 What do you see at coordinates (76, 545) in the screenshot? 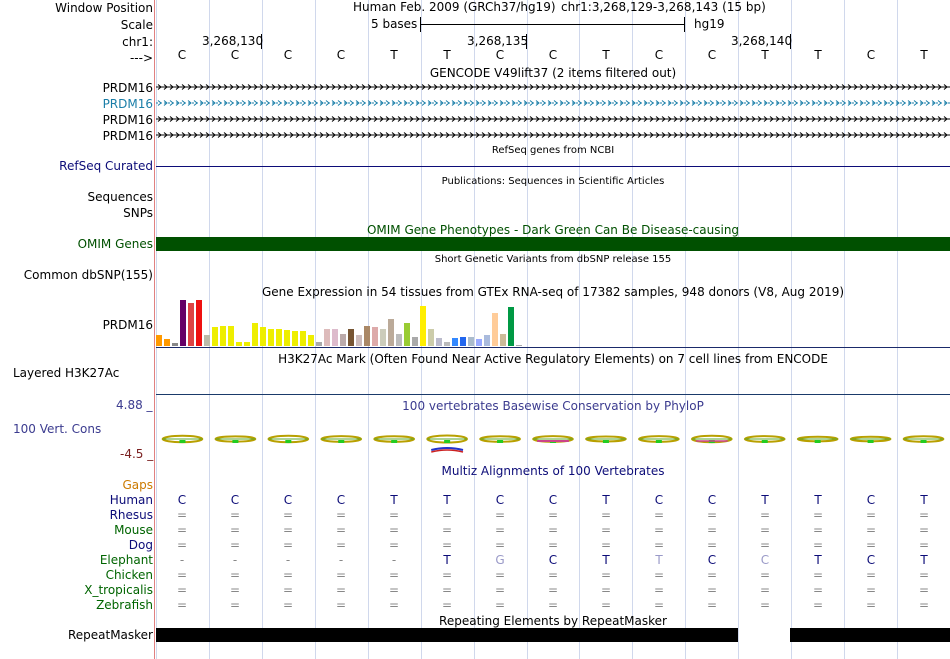
I see `species-label: Dog` at bounding box center [76, 545].